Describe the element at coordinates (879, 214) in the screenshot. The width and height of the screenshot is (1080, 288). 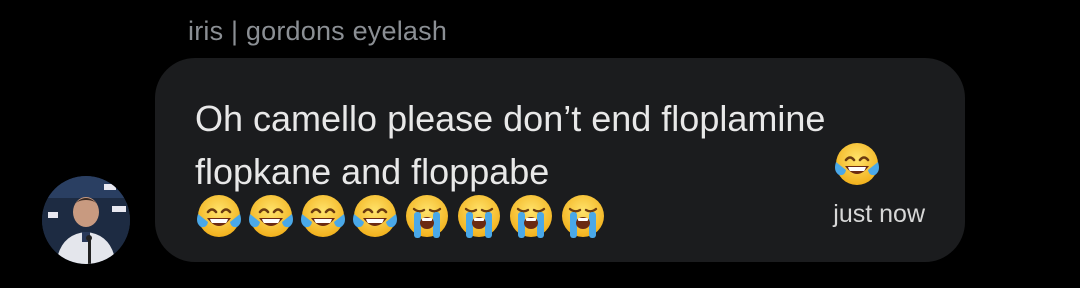
I see `message-timestamp: just now` at that location.